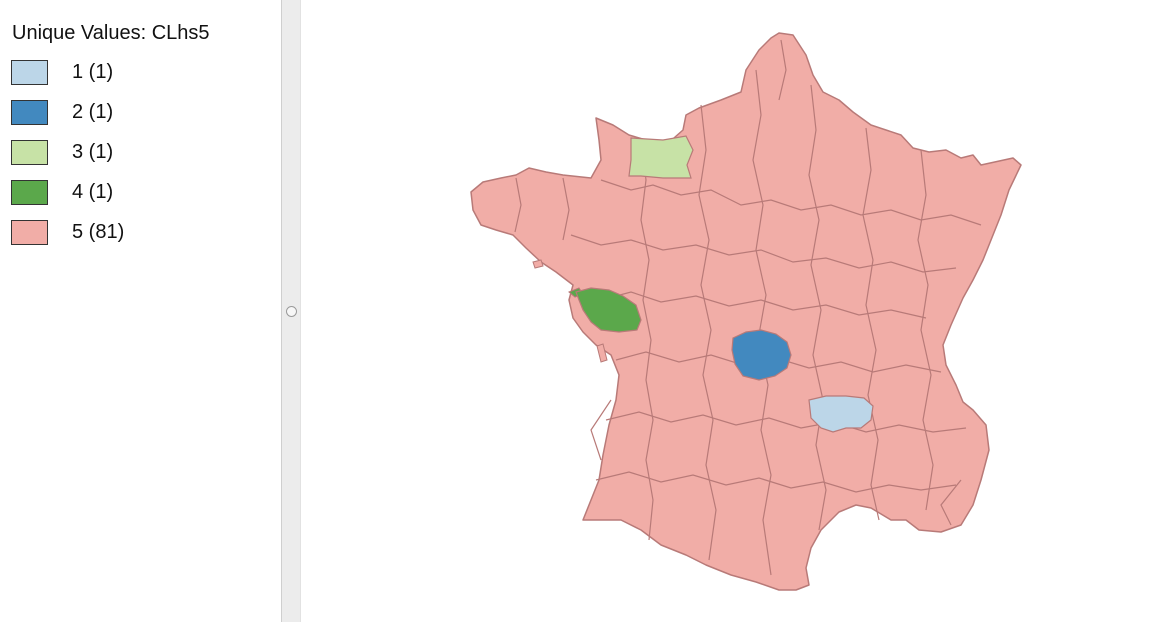  Describe the element at coordinates (93, 152) in the screenshot. I see `legend-label-3: 3 (1)` at that location.